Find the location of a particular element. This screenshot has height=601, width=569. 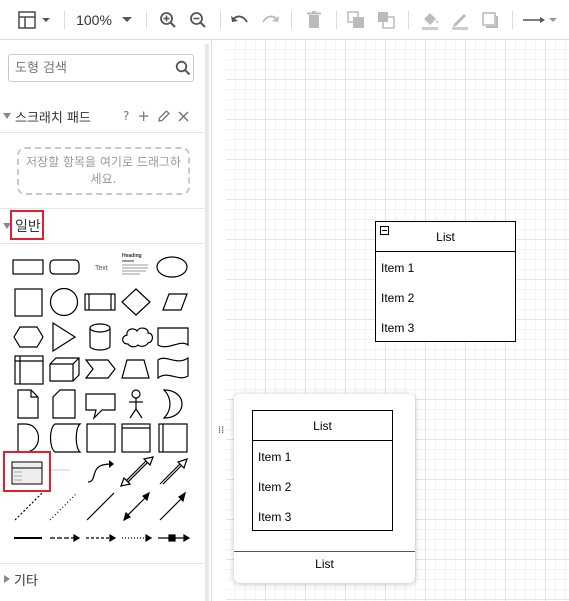

to-back-button is located at coordinates (386, 20).